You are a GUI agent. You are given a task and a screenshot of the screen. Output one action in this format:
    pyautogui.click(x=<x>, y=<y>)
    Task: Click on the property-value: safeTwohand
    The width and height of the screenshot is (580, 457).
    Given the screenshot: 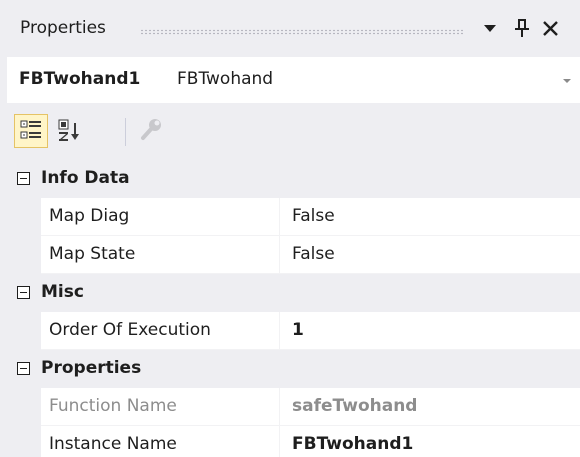 What is the action you would take?
    pyautogui.click(x=430, y=407)
    